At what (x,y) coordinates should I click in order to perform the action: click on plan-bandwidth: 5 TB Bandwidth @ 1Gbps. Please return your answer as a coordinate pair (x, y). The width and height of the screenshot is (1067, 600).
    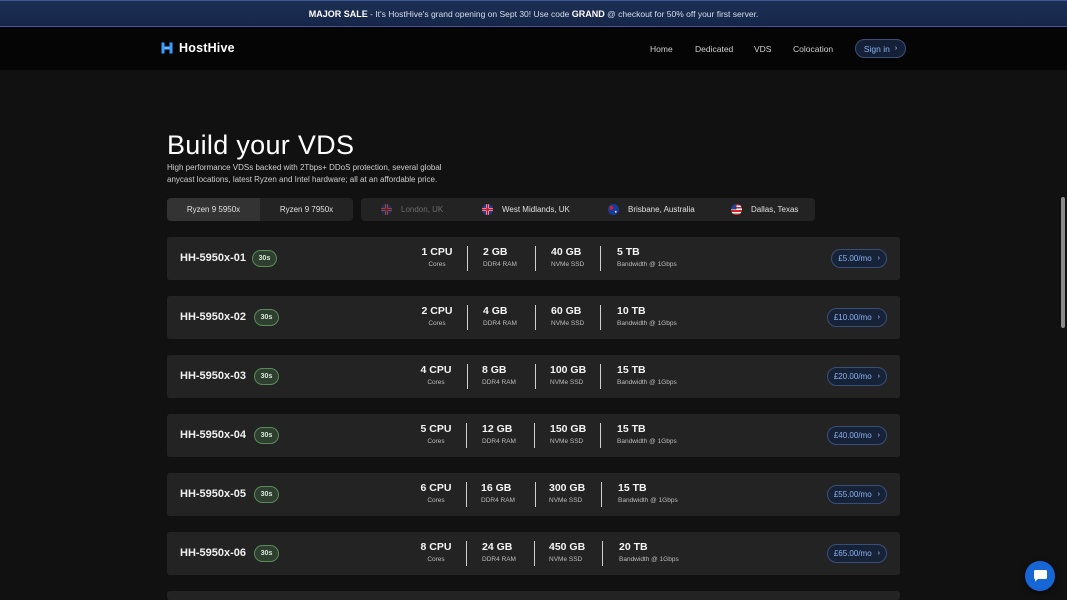
    Looking at the image, I should click on (647, 257).